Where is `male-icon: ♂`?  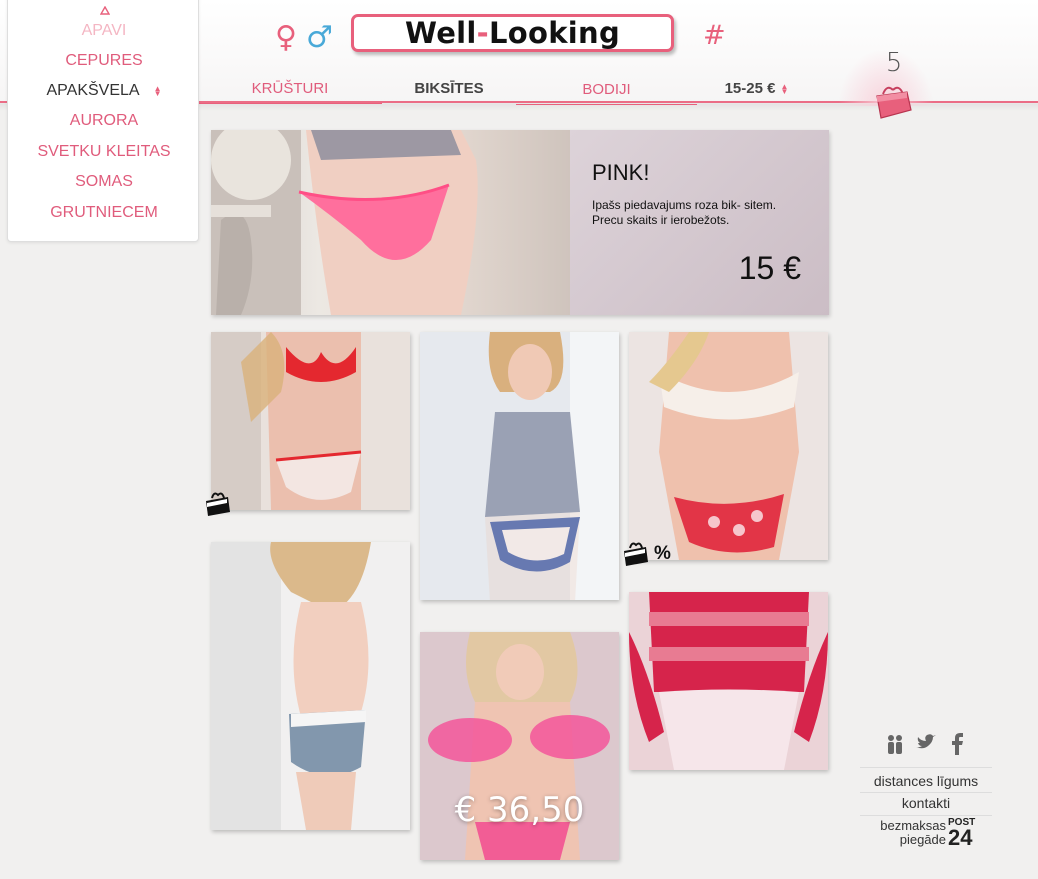
male-icon: ♂ is located at coordinates (319, 38).